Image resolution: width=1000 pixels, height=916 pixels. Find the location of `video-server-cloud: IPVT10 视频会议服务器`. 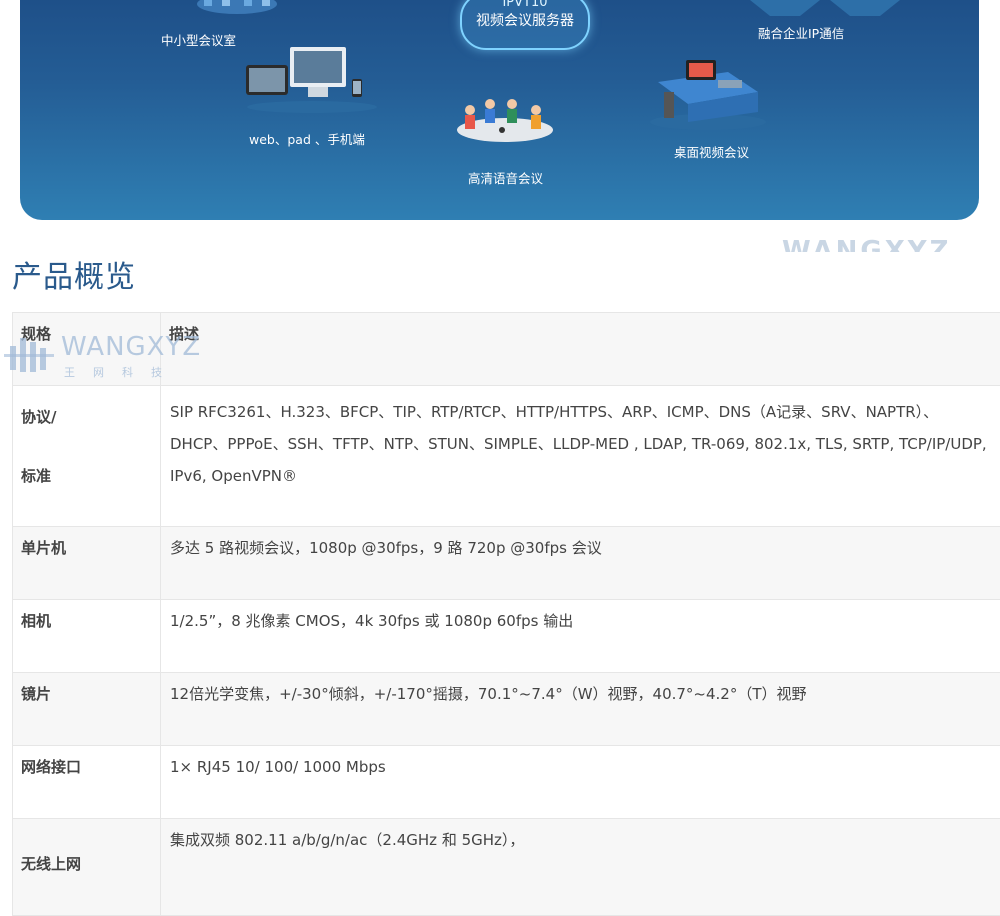

video-server-cloud: IPVT10 视频会议服务器 is located at coordinates (525, 25).